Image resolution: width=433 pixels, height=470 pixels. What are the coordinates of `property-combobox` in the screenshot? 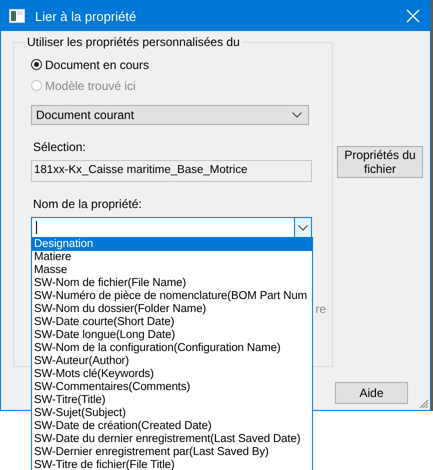 It's located at (171, 227).